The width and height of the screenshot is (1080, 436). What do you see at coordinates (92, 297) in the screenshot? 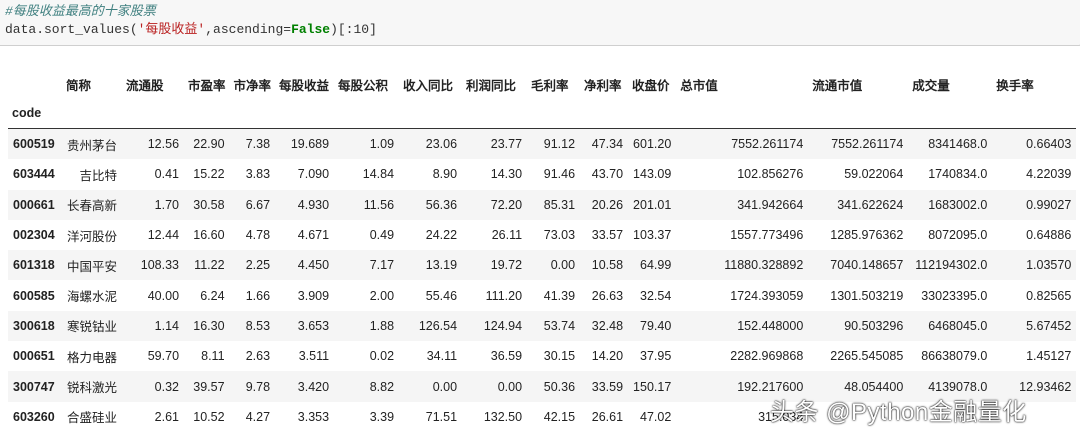
I see `row-stock-name: 海螺水泥` at bounding box center [92, 297].